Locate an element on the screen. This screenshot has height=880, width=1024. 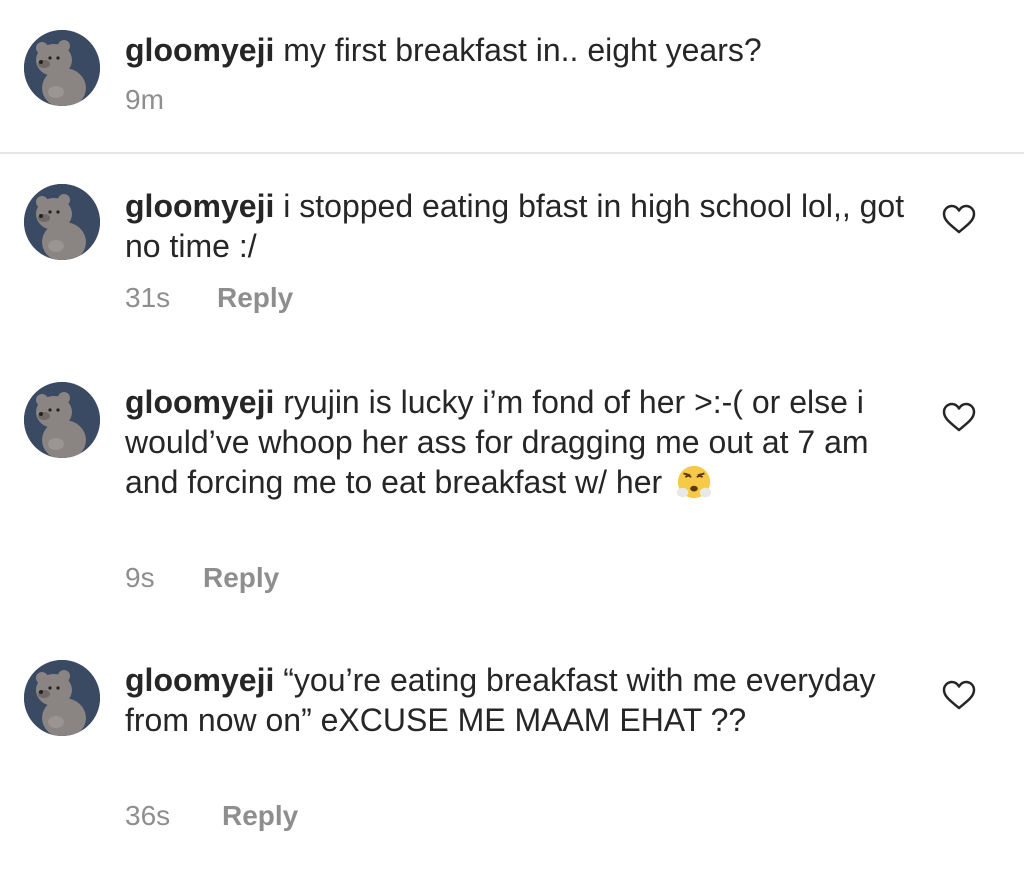
comment-meta: 36s Reply is located at coordinates (211, 816).